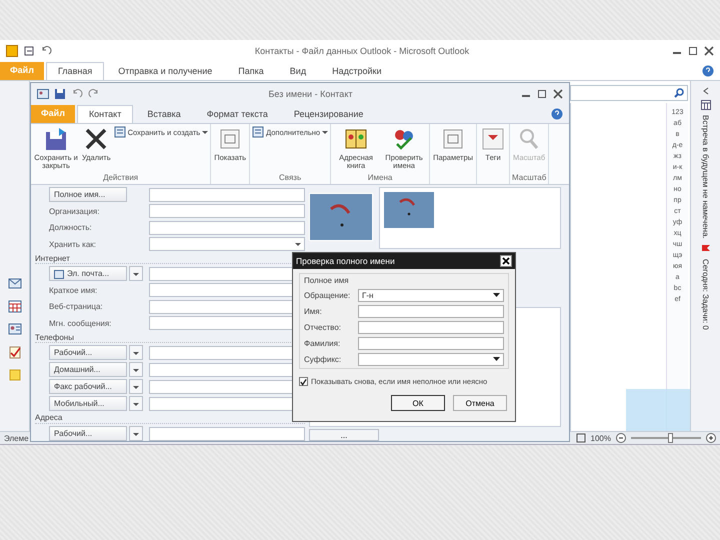 The width and height of the screenshot is (720, 540). Describe the element at coordinates (658, 410) in the screenshot. I see `selection-highlight` at that location.